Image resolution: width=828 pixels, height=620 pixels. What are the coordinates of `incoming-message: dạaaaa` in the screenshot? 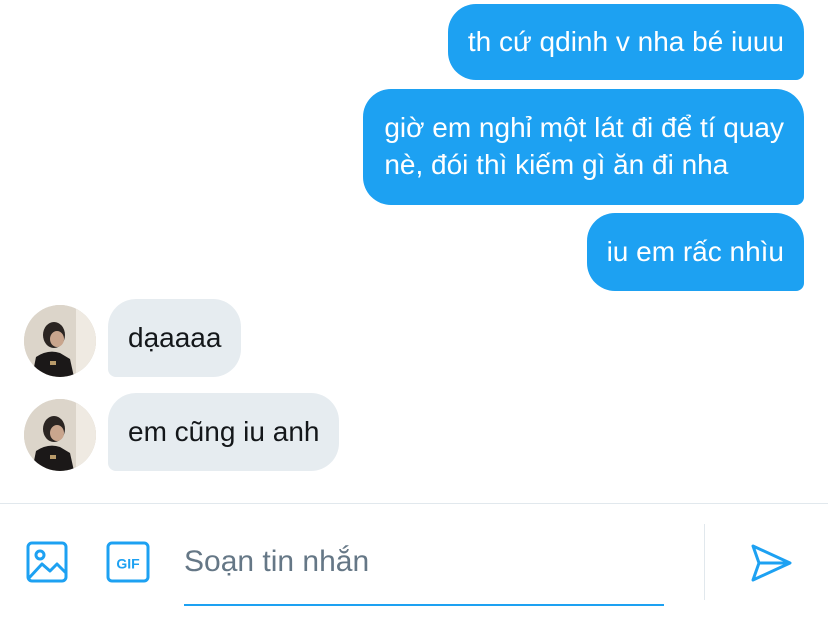 It's located at (175, 338).